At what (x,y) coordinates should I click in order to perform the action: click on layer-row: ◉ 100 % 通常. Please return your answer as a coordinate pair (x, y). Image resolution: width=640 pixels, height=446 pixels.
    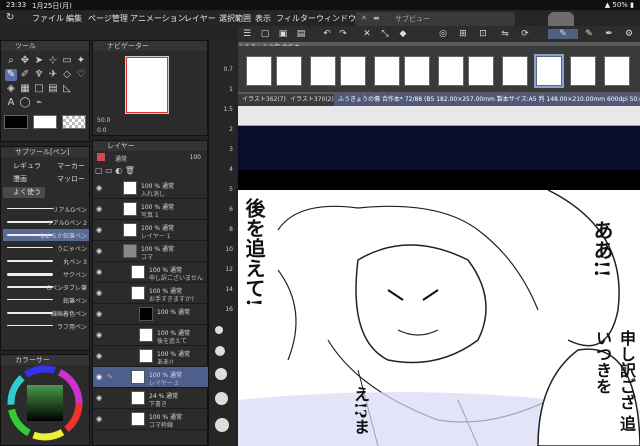
    Looking at the image, I should click on (151, 314).